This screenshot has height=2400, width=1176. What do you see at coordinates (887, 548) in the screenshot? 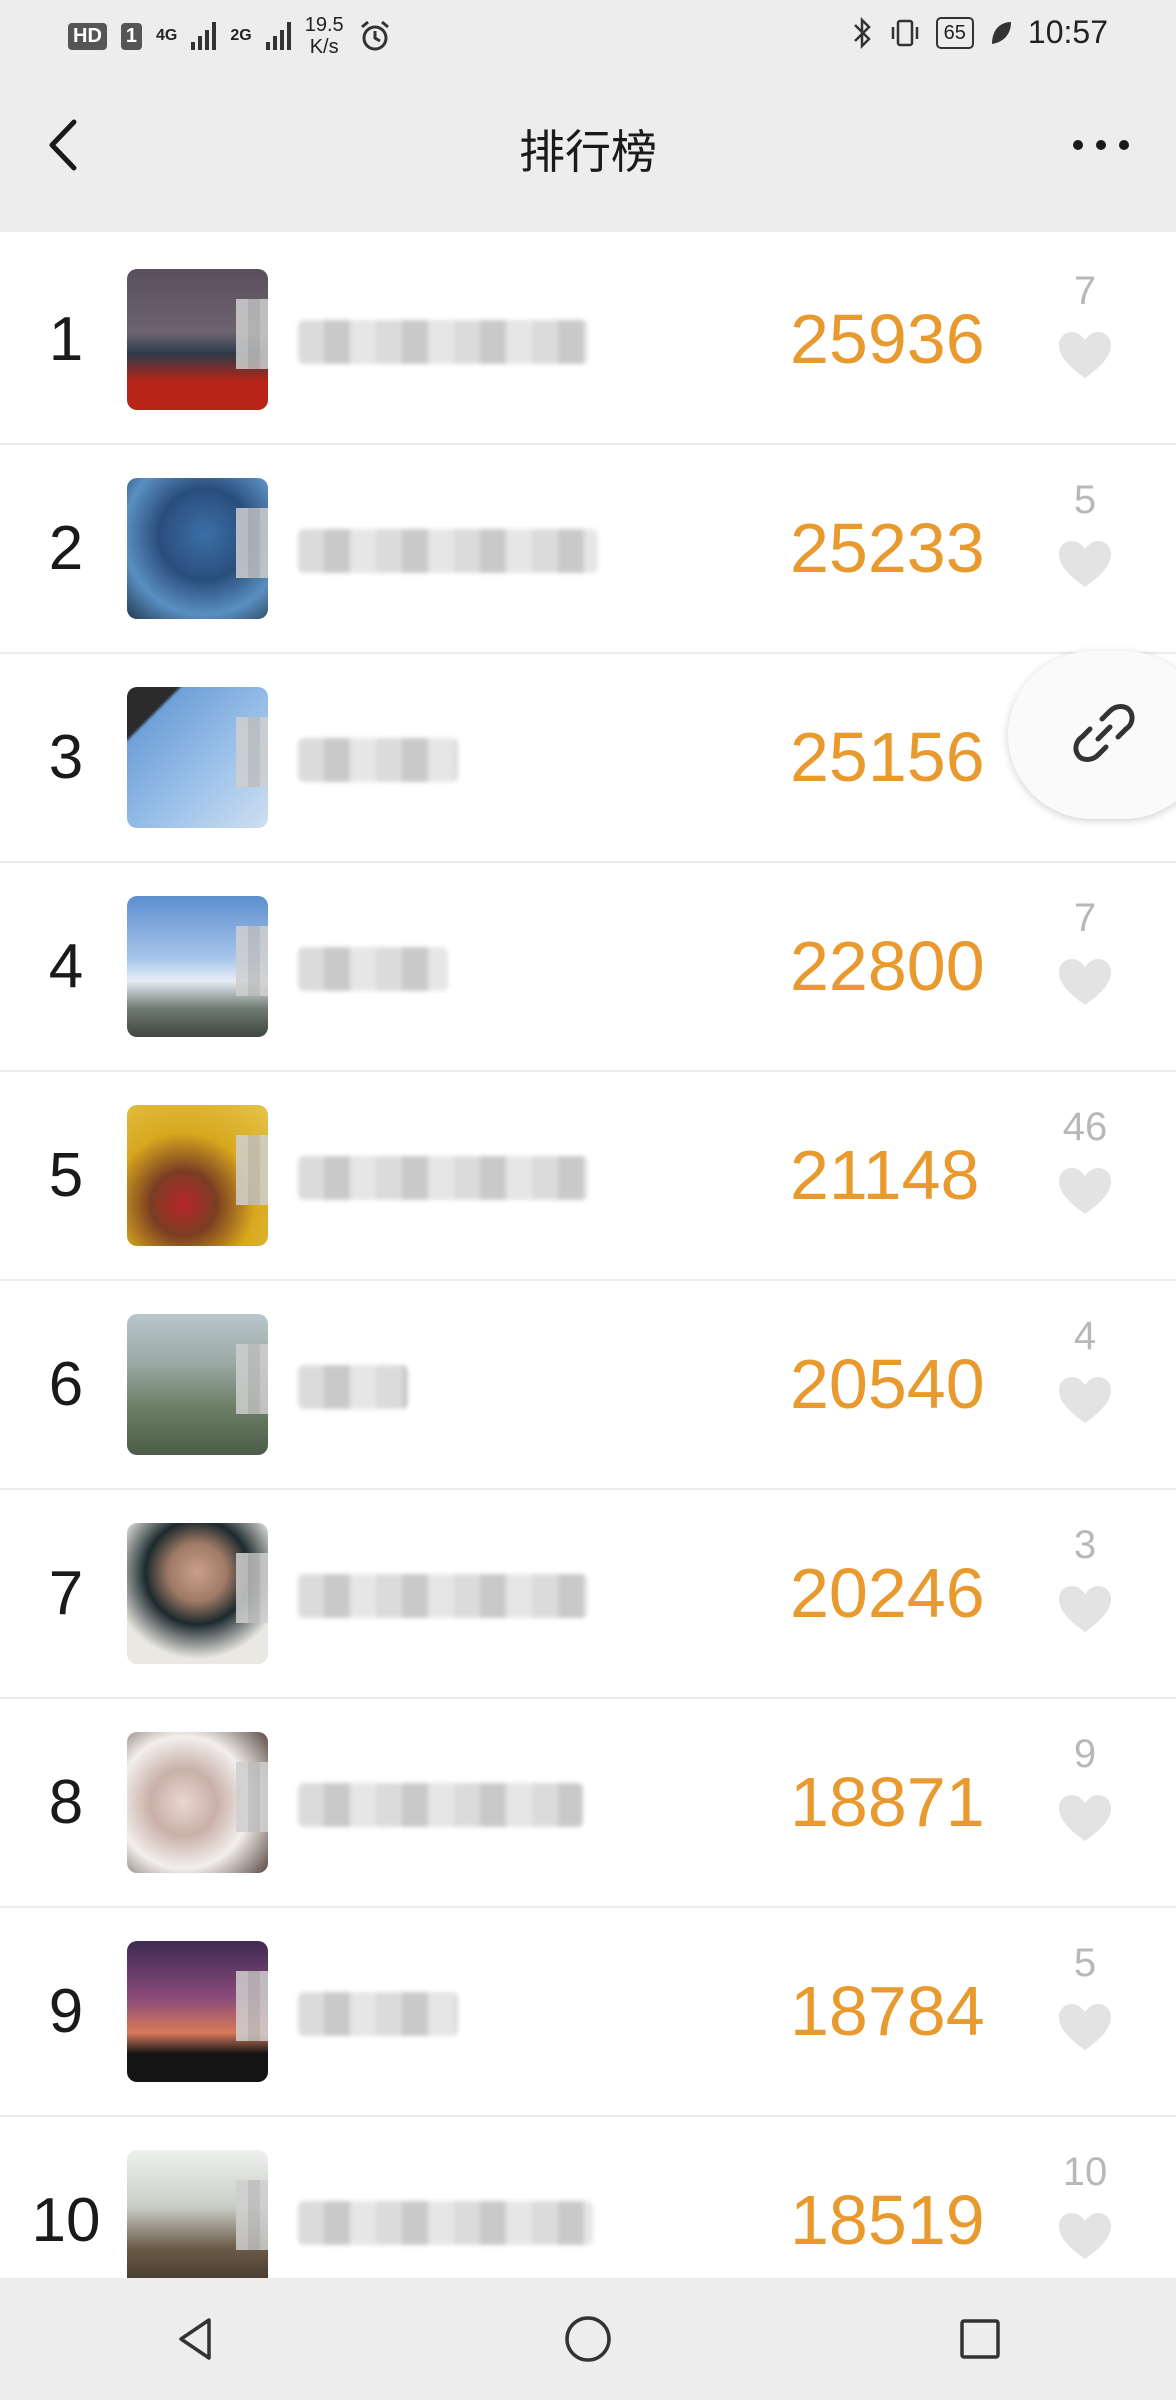
I see `score-value: 25233` at bounding box center [887, 548].